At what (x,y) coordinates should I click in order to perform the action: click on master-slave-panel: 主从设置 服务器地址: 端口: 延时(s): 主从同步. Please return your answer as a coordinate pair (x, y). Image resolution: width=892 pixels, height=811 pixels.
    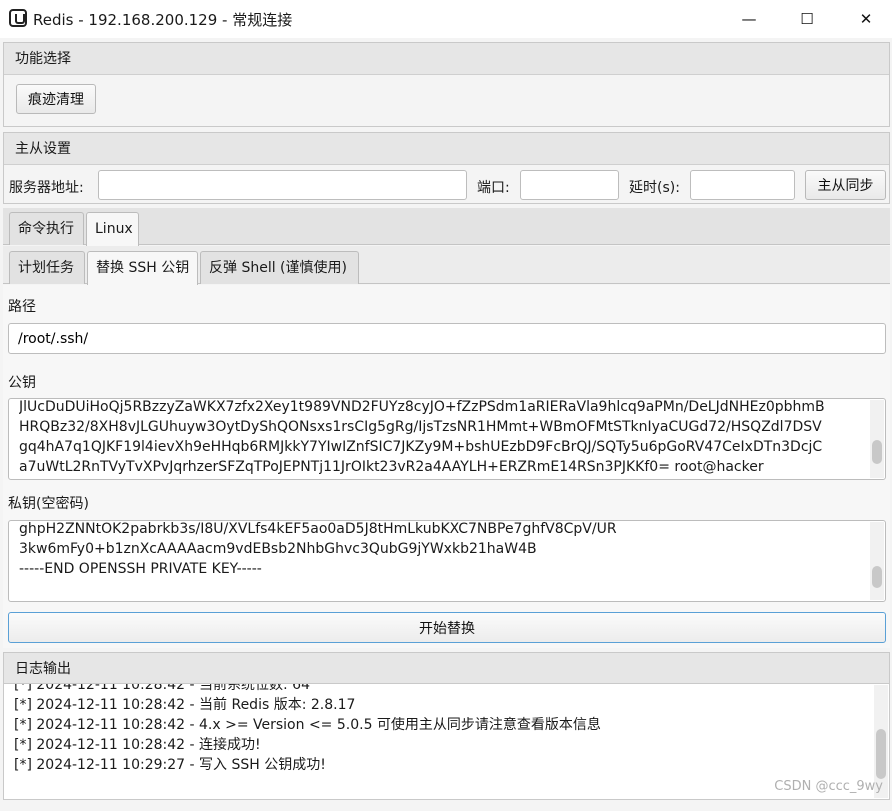
    Looking at the image, I should click on (446, 168).